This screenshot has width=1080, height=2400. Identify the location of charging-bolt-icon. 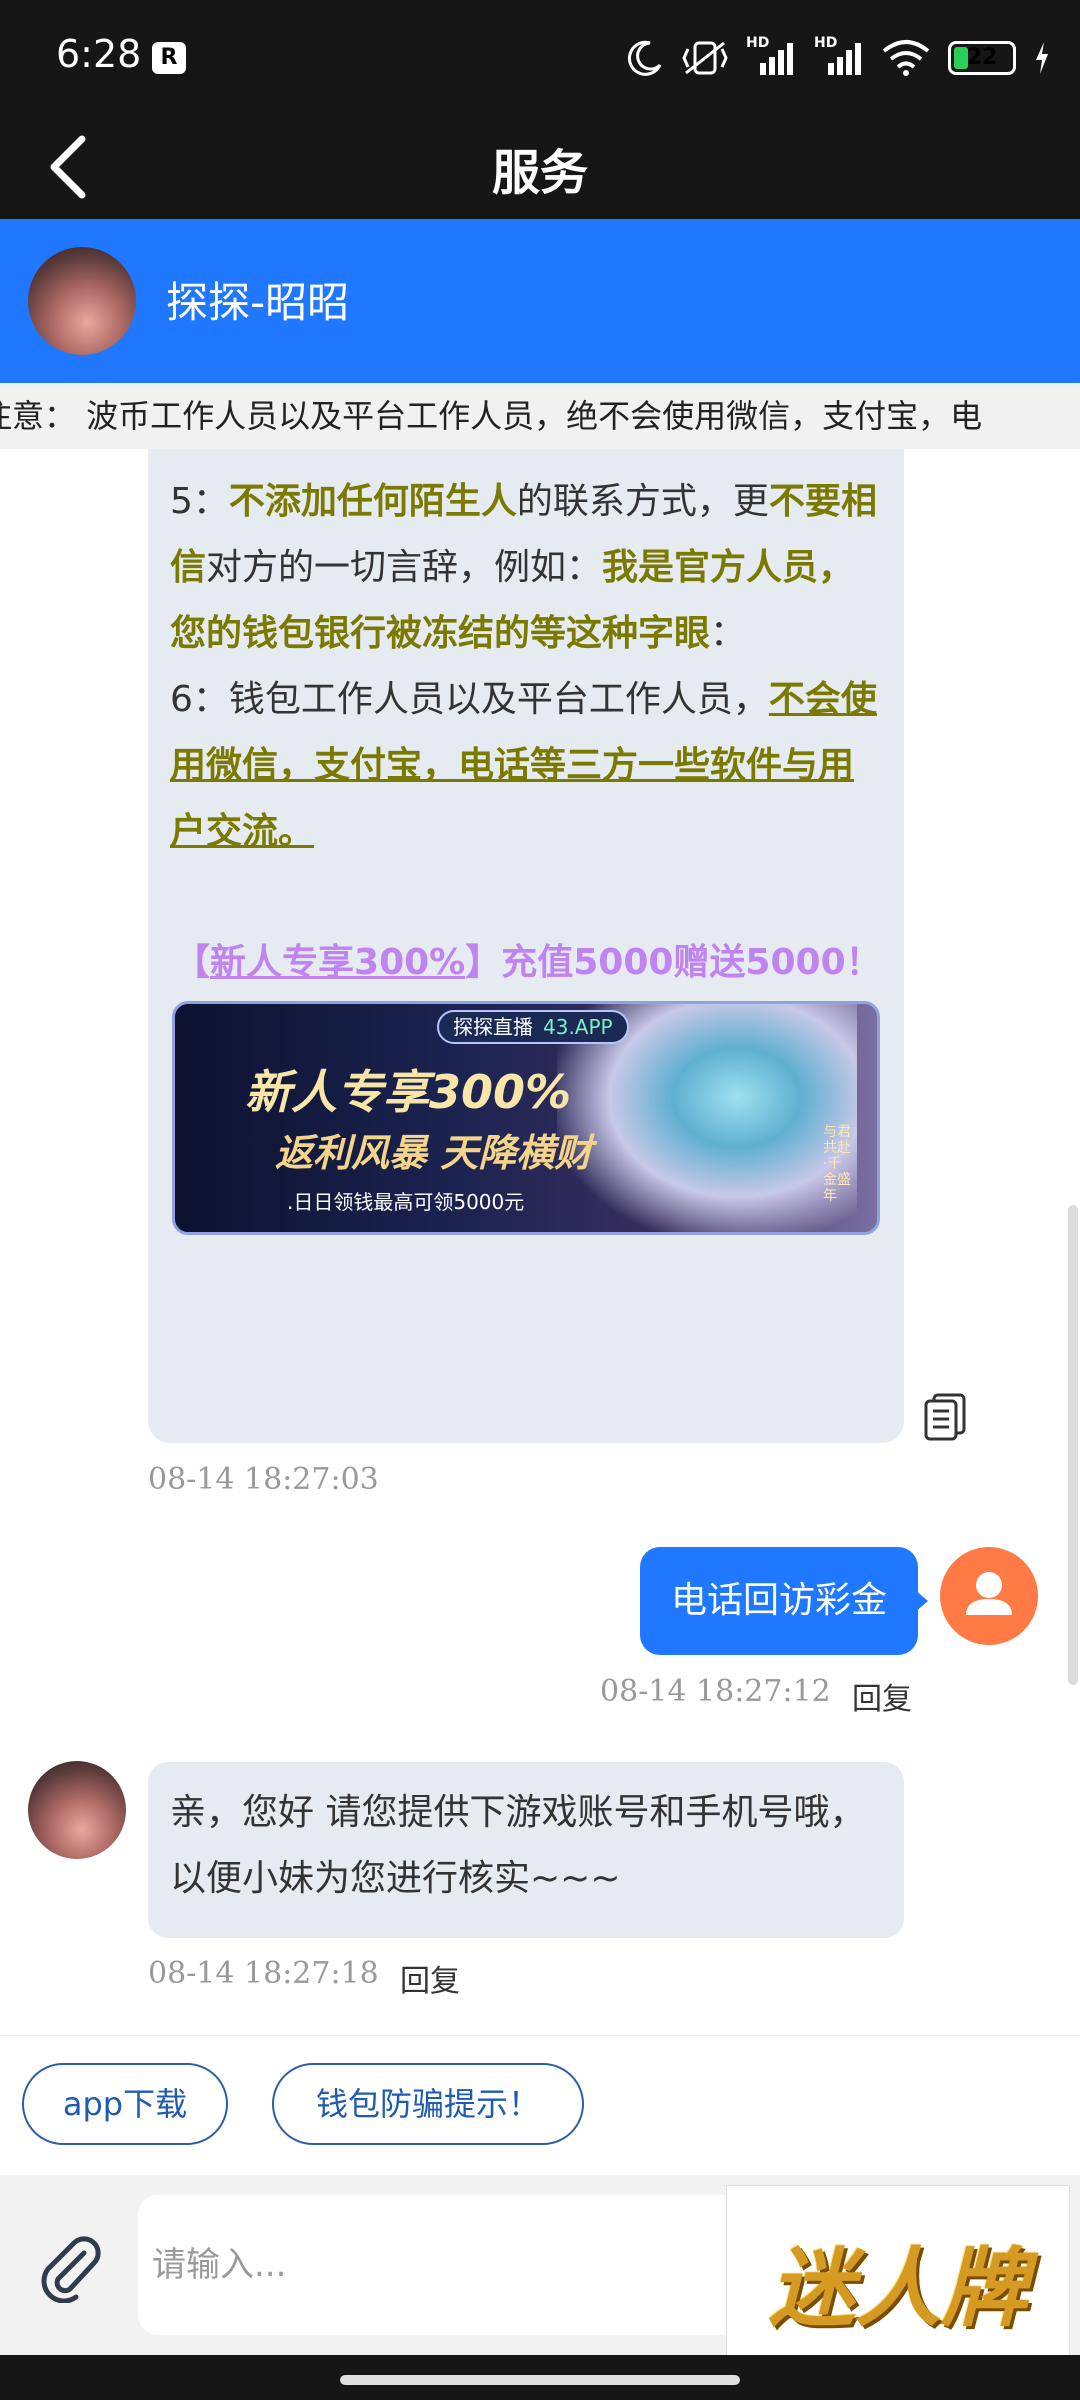
(1042, 58).